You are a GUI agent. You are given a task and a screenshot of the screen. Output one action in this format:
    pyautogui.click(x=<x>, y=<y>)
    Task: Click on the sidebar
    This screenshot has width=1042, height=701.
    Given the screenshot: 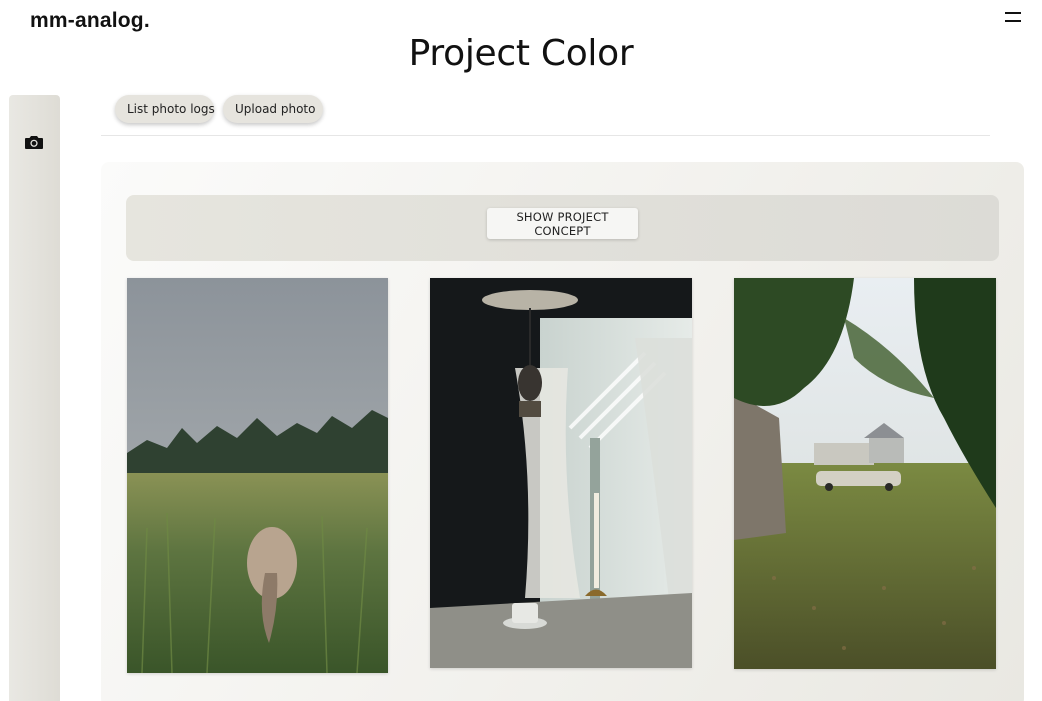 What is the action you would take?
    pyautogui.click(x=34, y=398)
    